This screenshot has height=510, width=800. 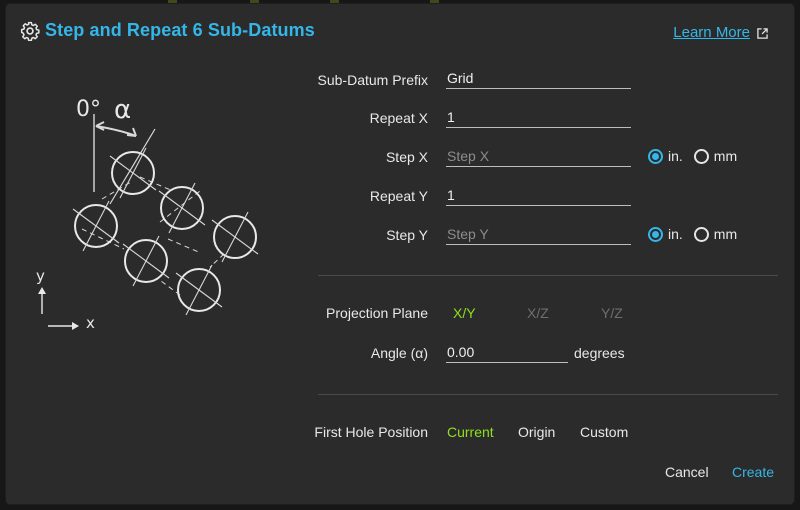 What do you see at coordinates (399, 353) in the screenshot?
I see `angle-label: Angle (α)` at bounding box center [399, 353].